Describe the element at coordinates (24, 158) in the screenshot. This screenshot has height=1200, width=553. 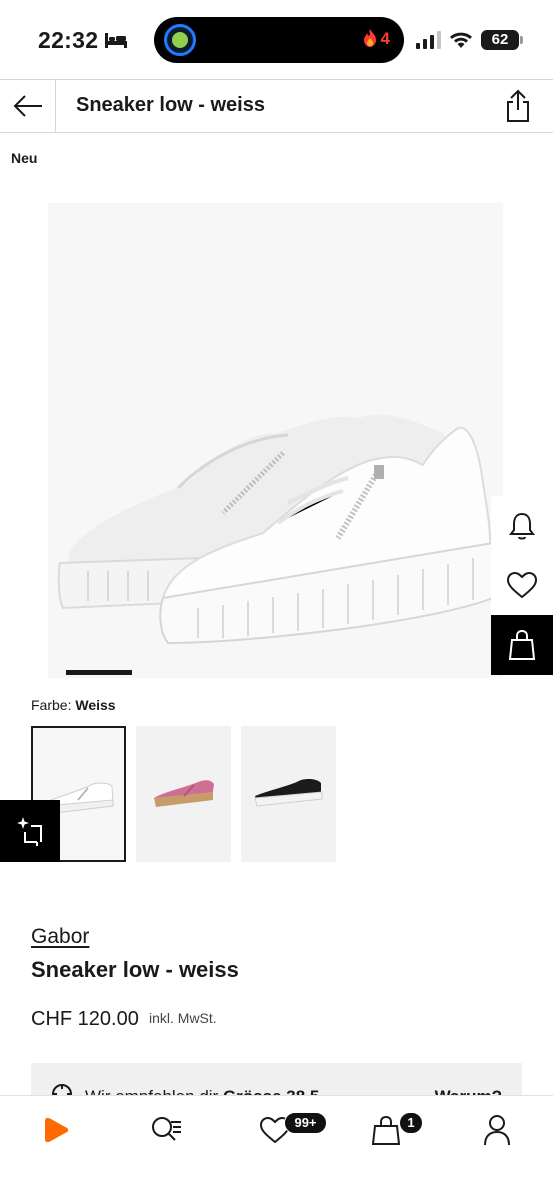
I see `new-badge: Neu` at that location.